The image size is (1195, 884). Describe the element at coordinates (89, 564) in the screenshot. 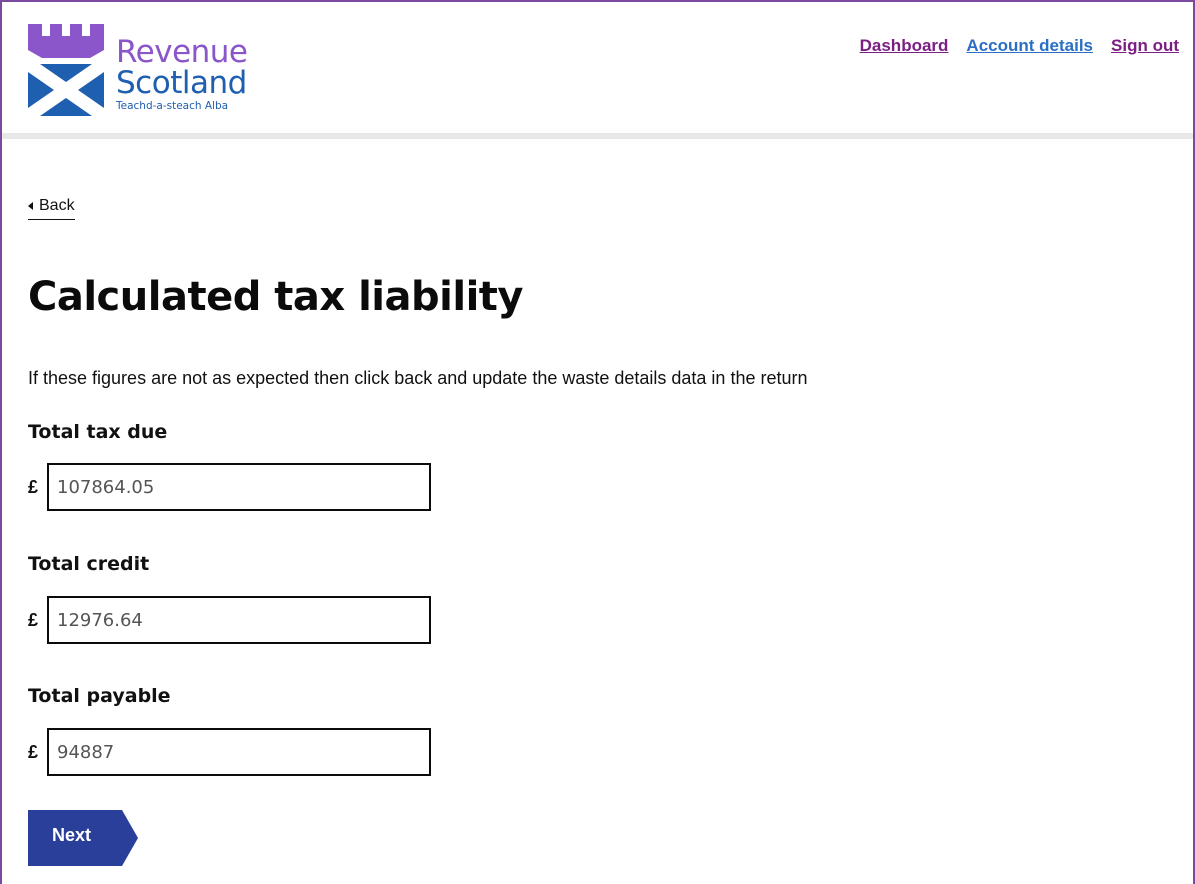

I see `total-credit-label: Total credit` at that location.